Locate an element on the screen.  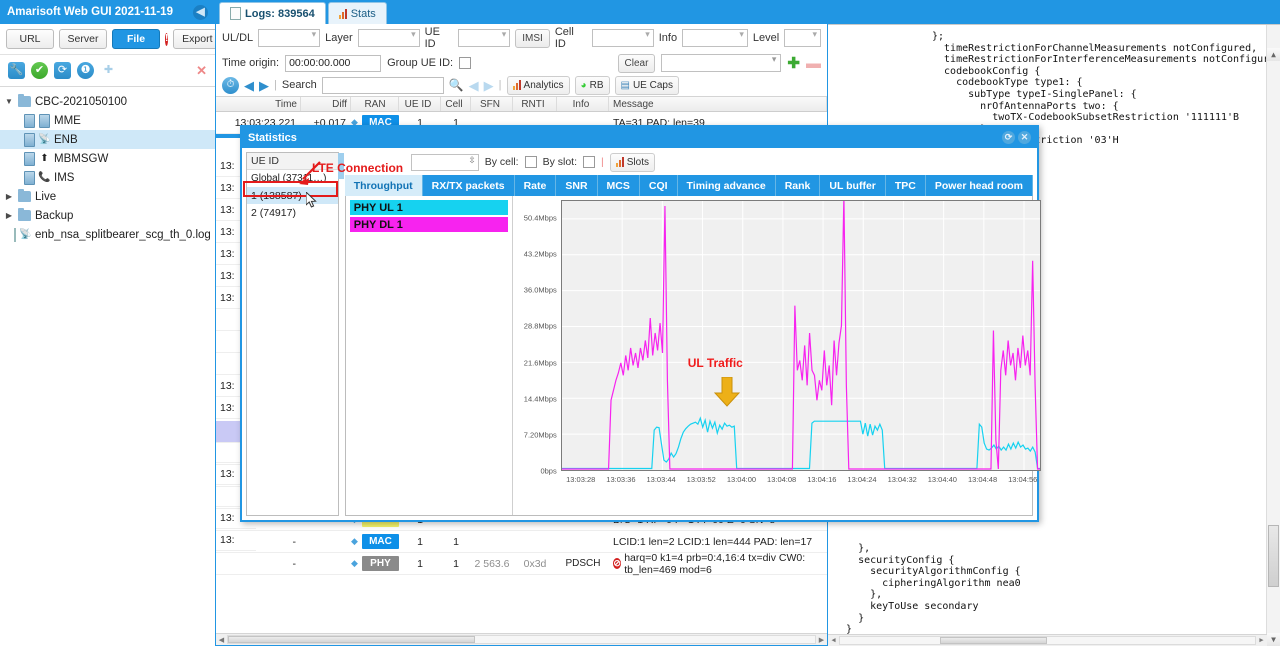
tree-item-cbc: ▼ CBC-2021050100 is located at coordinates (107, 101).